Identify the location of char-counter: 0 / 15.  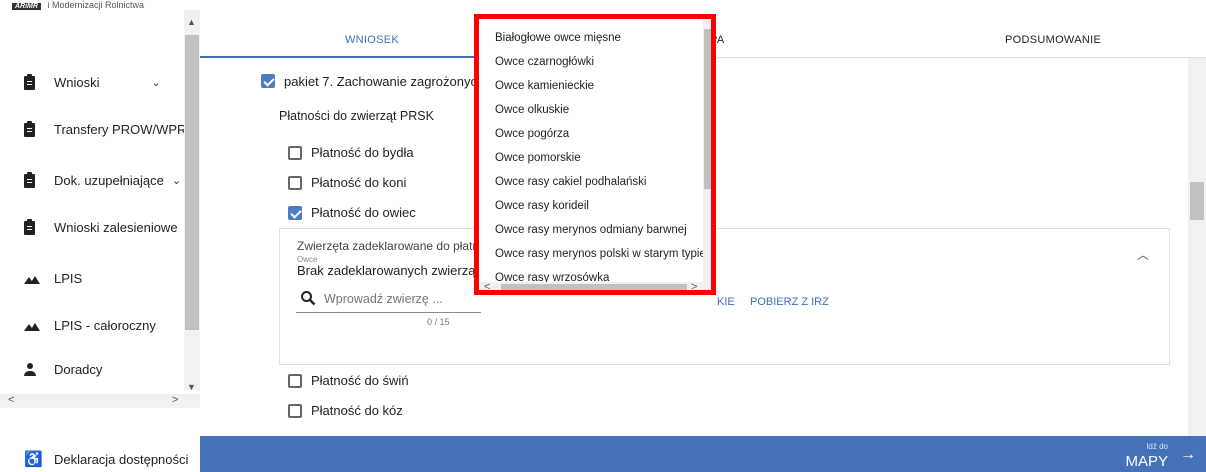
(438, 322).